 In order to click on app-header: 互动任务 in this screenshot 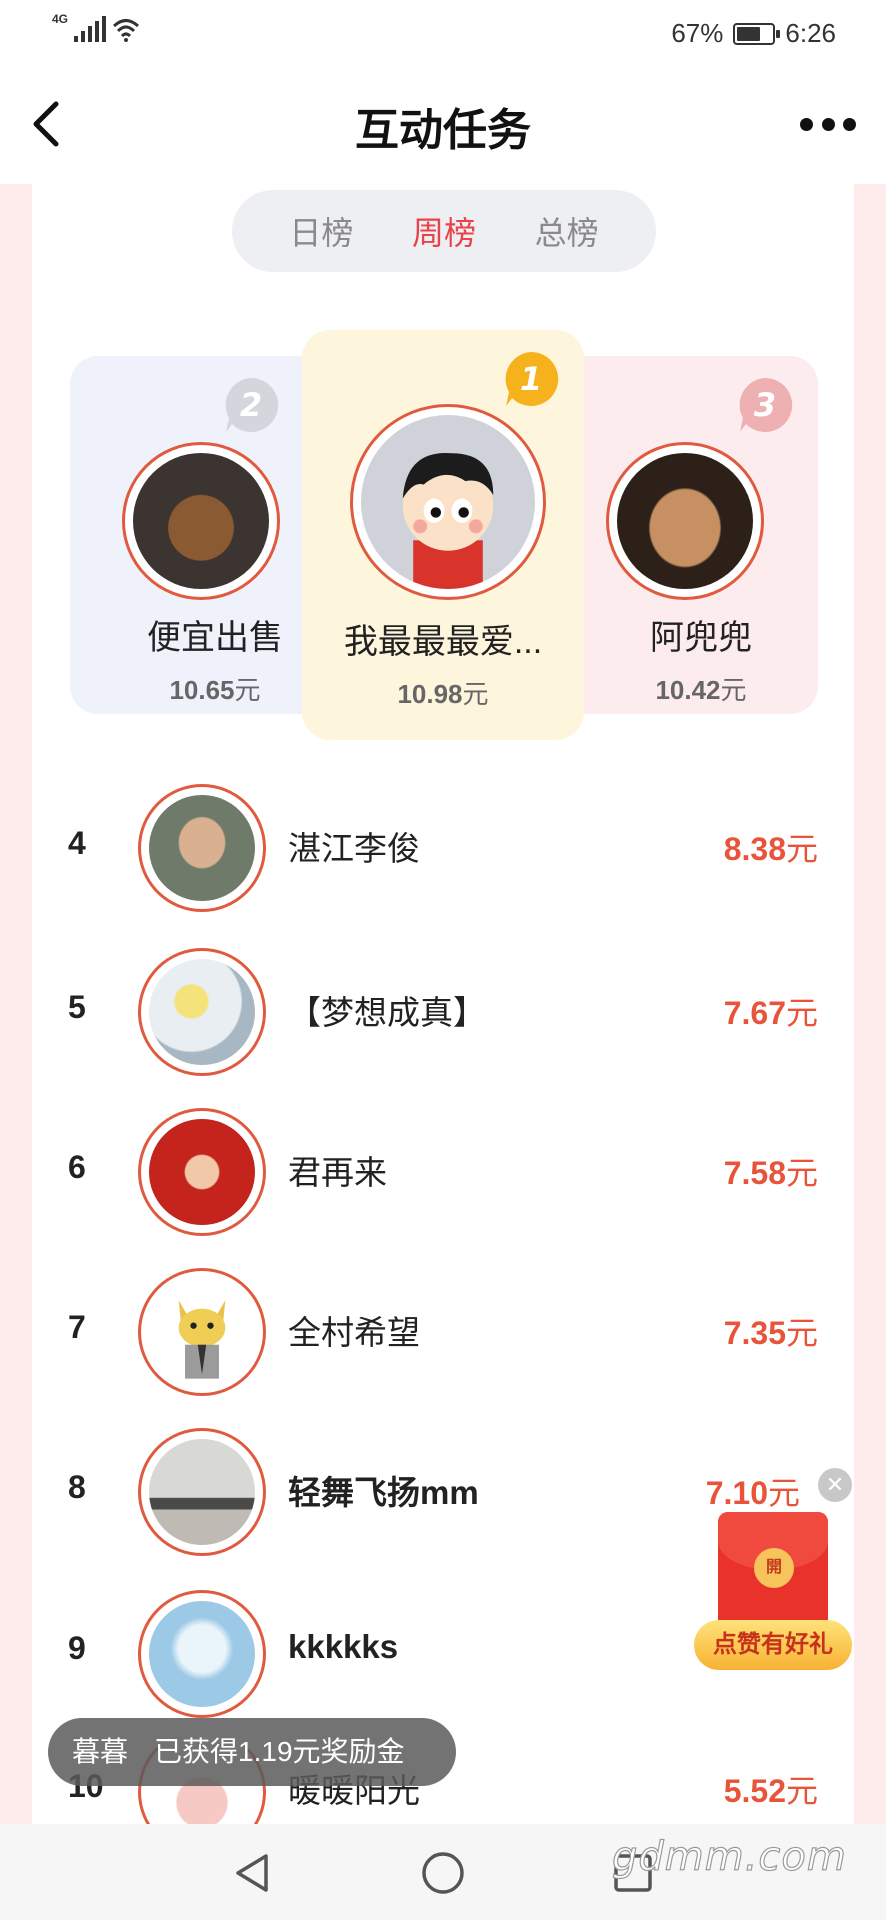, I will do `click(443, 124)`.